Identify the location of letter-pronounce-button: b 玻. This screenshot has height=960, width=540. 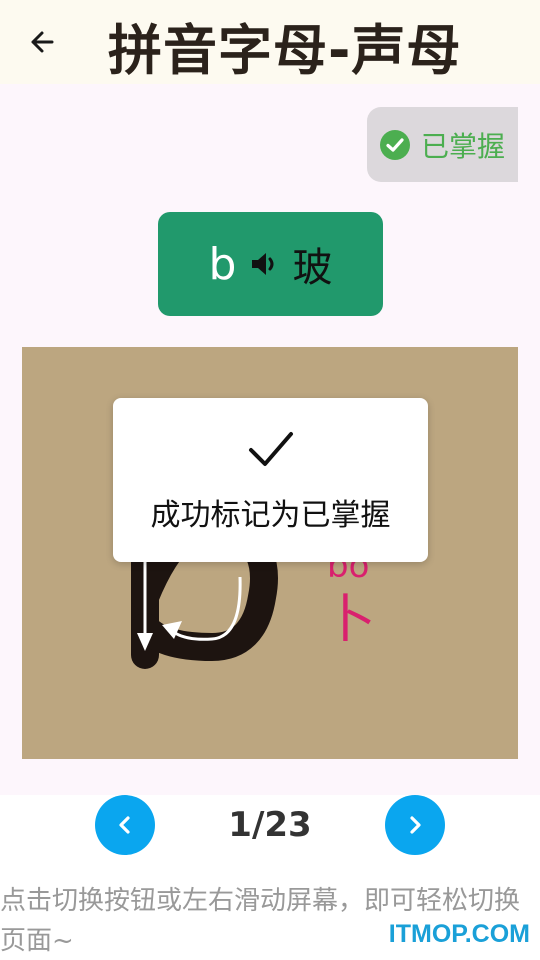
(270, 264).